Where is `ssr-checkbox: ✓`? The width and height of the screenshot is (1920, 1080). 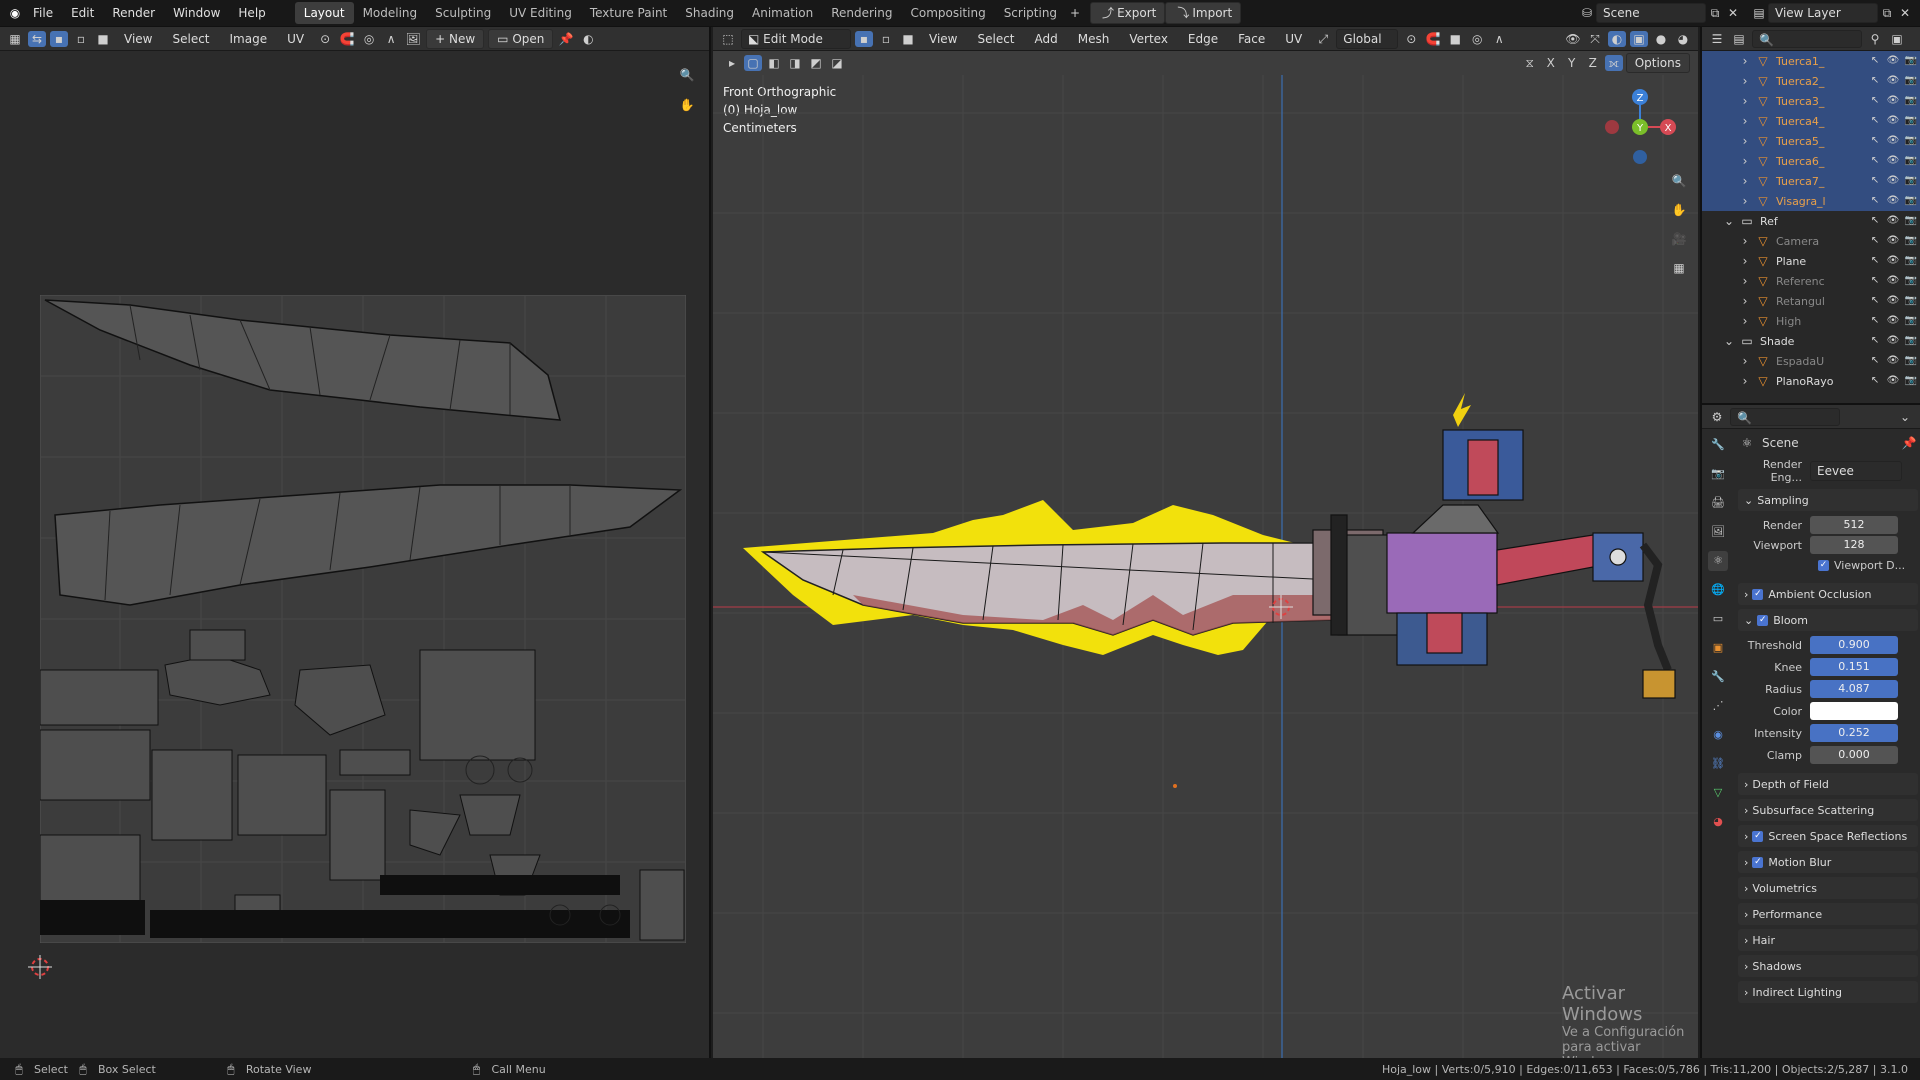 ssr-checkbox: ✓ is located at coordinates (1758, 836).